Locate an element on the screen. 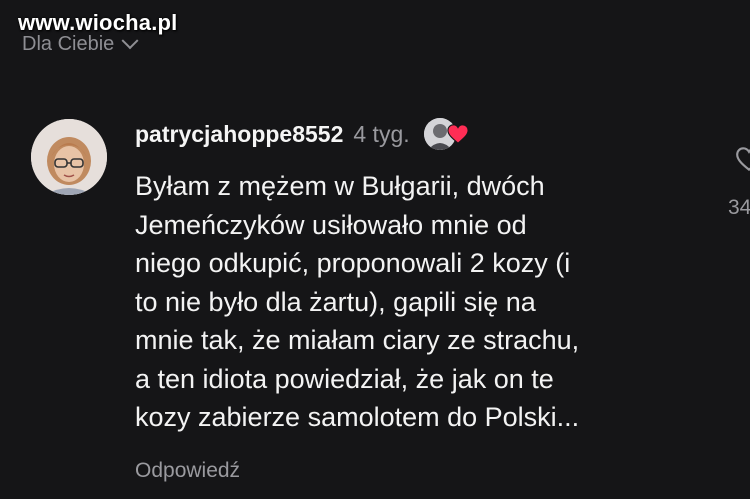  comment-username: patrycjahoppe8552 is located at coordinates (239, 134).